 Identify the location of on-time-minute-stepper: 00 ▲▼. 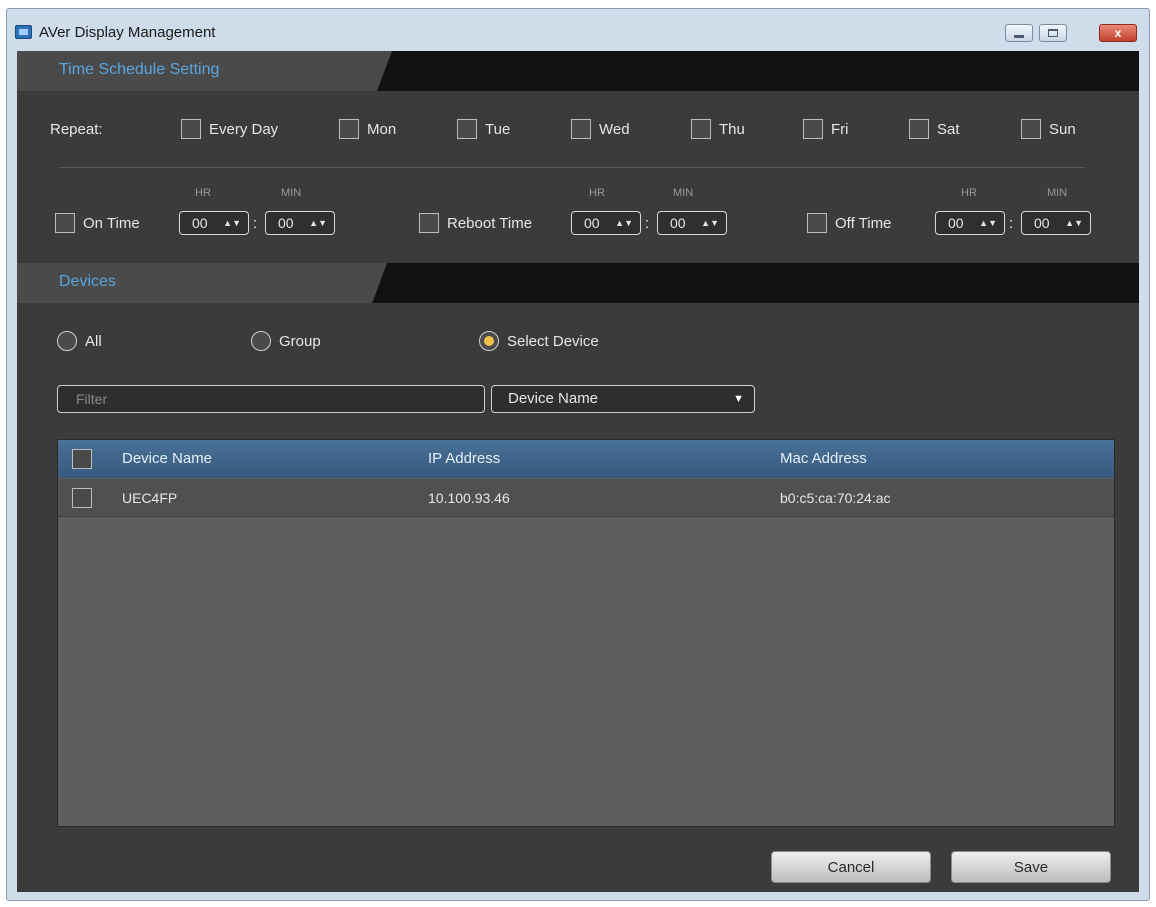
(300, 223).